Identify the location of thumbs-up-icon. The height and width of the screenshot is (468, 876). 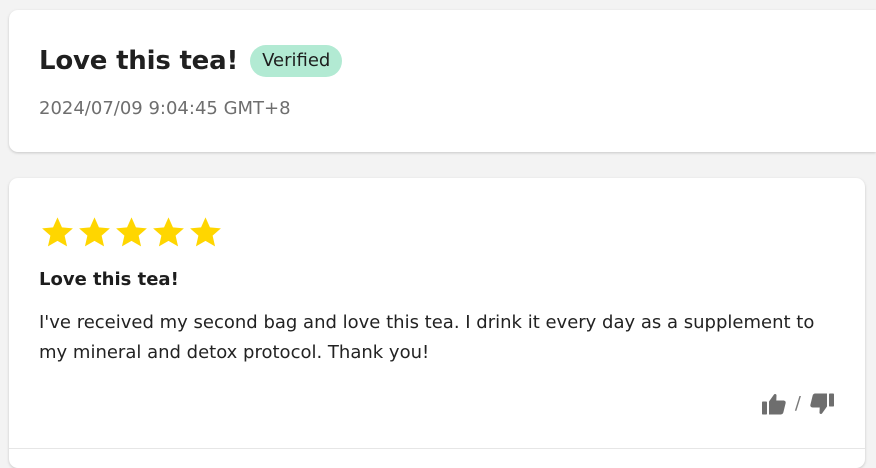
(773, 404).